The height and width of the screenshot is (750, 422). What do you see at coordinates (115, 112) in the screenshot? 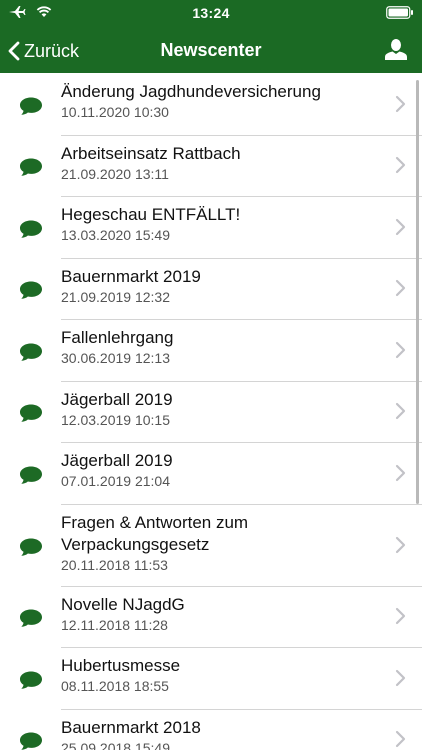
I see `news-item-date: 10.11.2020 10:30` at bounding box center [115, 112].